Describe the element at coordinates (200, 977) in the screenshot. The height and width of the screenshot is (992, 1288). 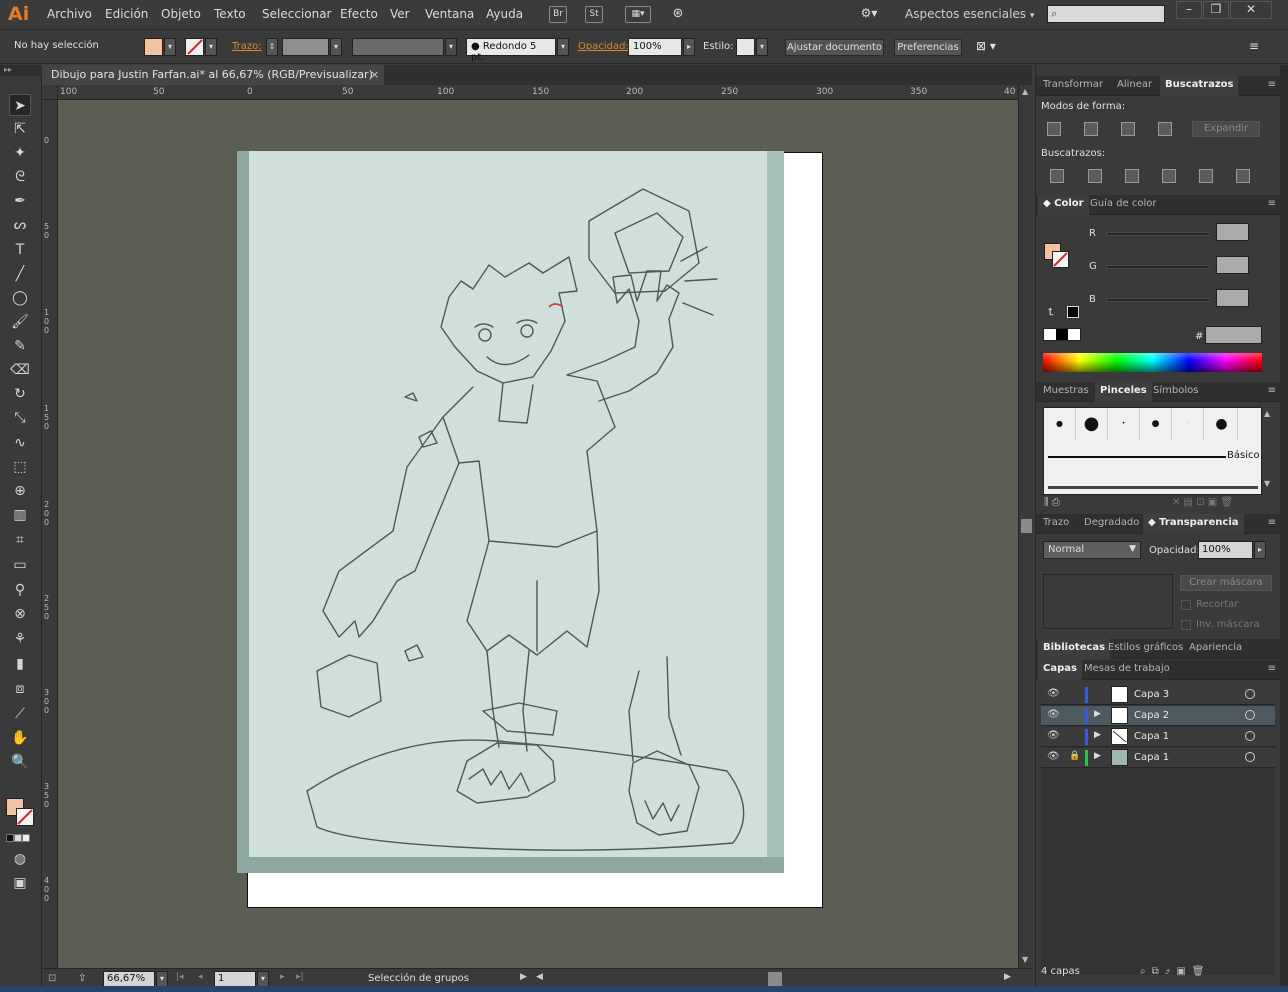
I see `previous-artboard-icon: ◂` at that location.